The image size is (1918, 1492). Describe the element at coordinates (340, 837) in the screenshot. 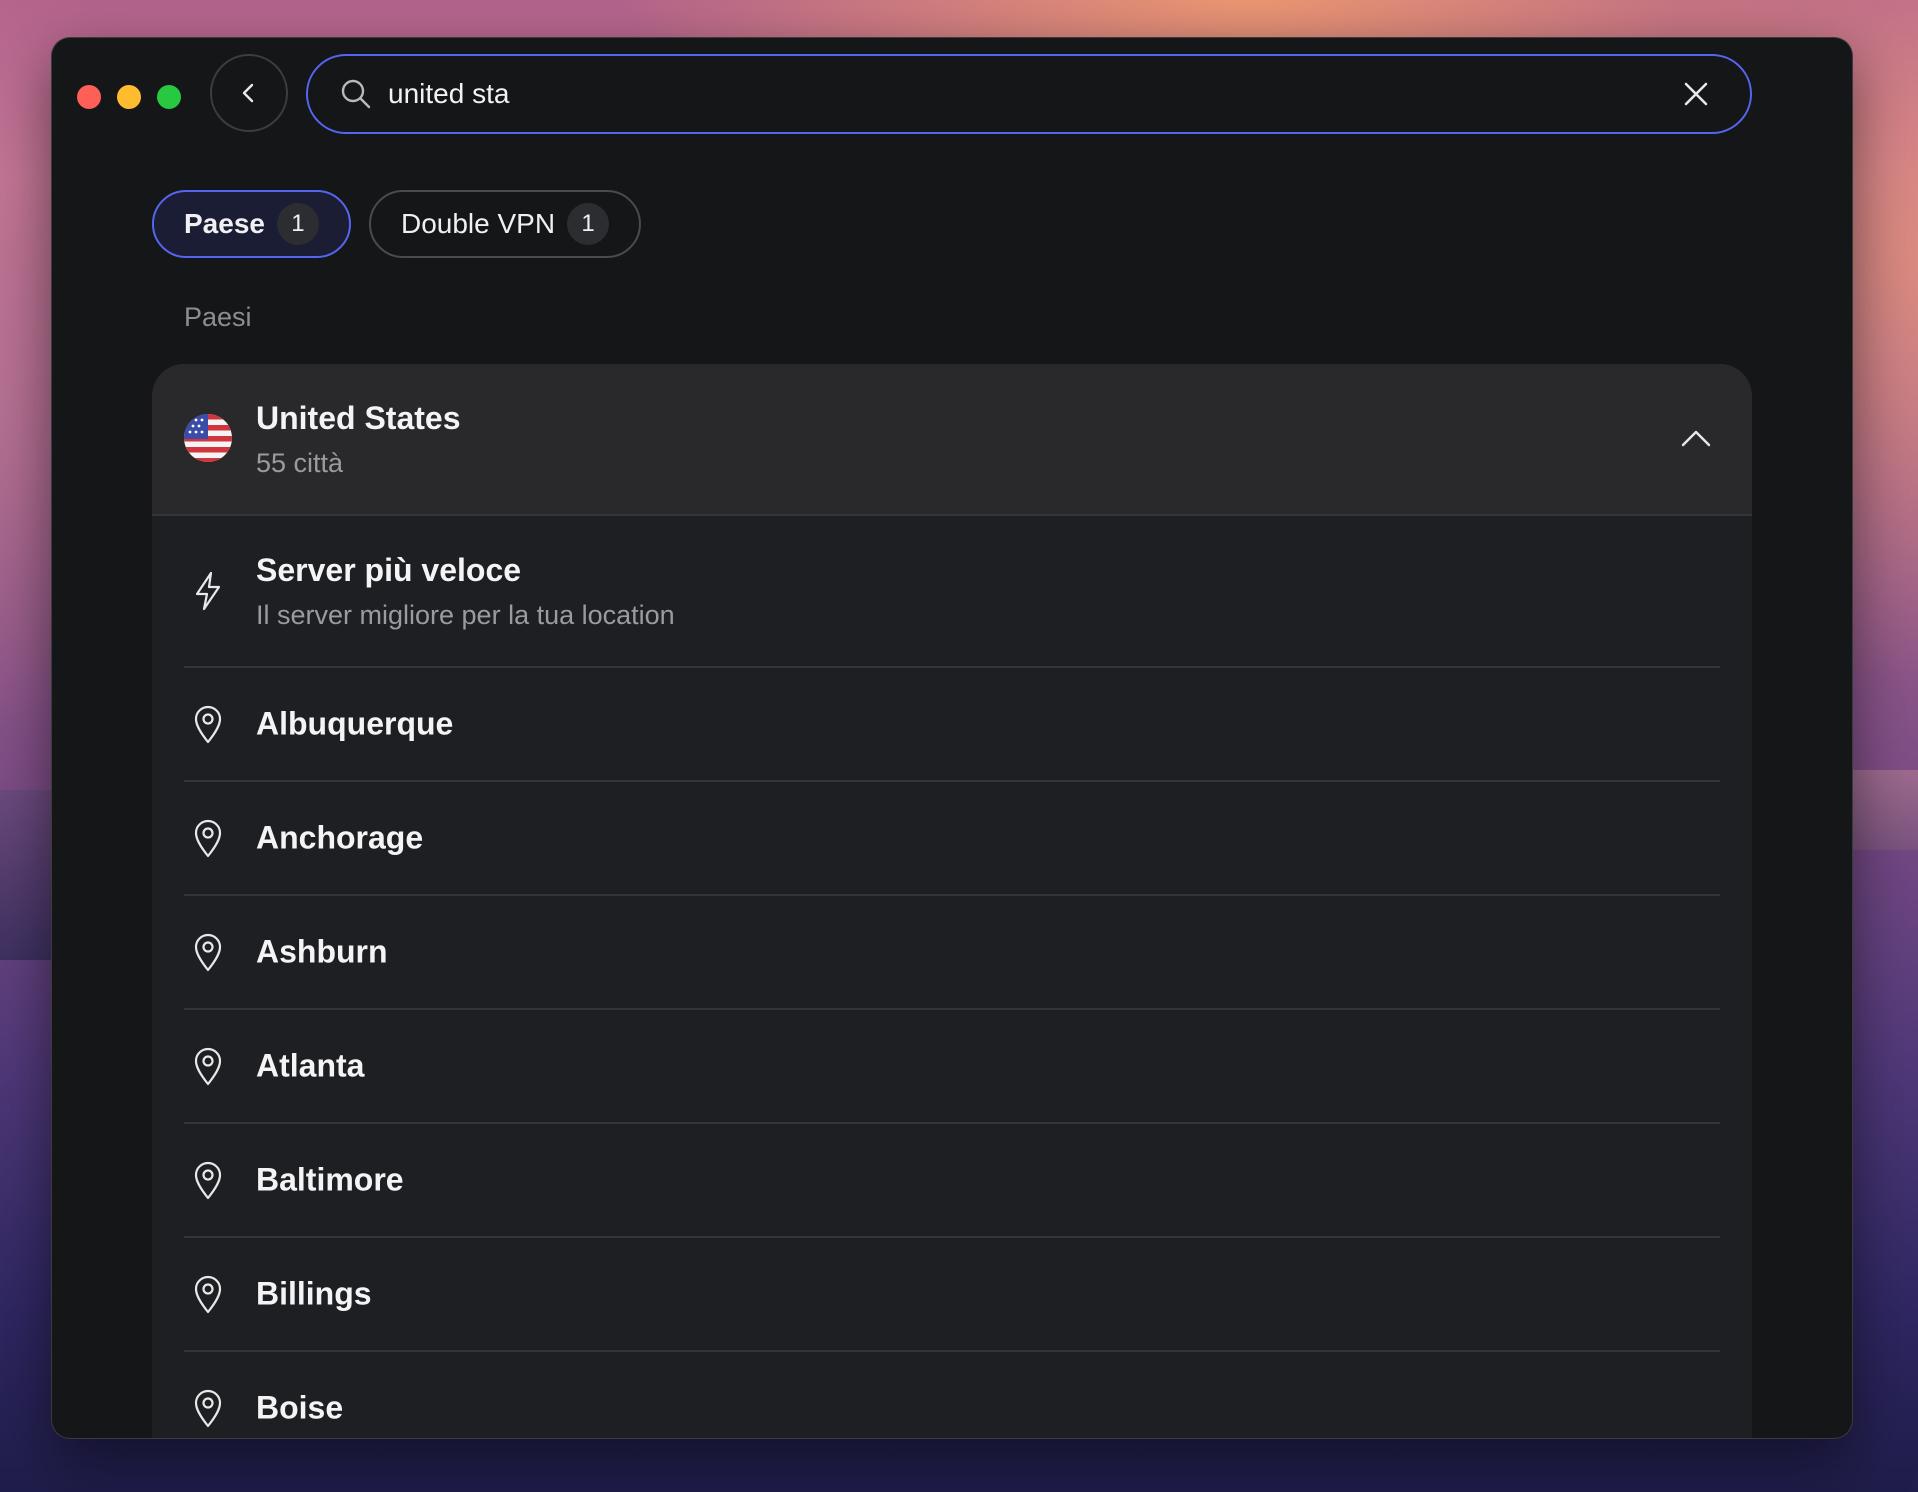

I see `city-name: Anchorage` at that location.